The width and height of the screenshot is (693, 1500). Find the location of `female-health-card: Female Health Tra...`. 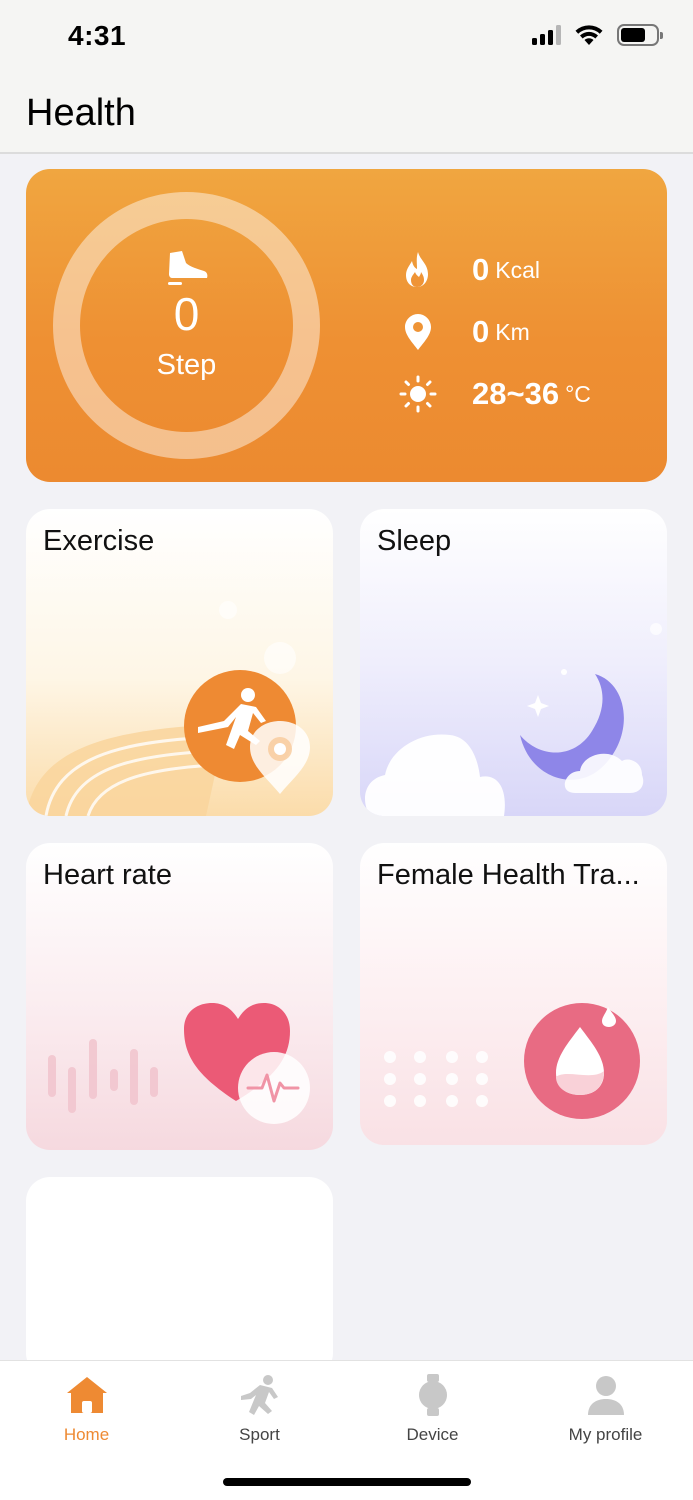

female-health-card: Female Health Tra... is located at coordinates (513, 994).